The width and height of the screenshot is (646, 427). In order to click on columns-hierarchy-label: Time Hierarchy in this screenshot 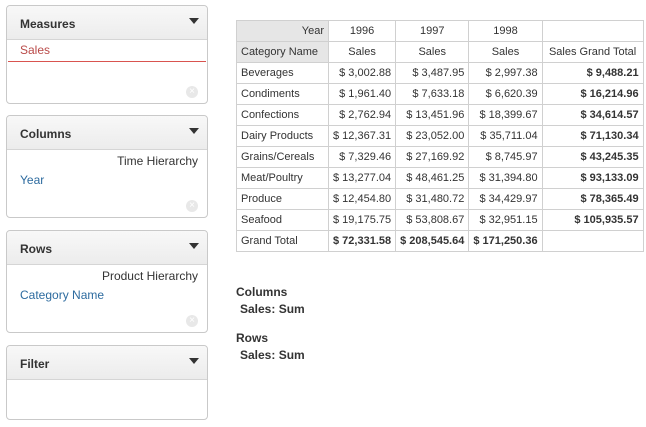, I will do `click(157, 161)`.